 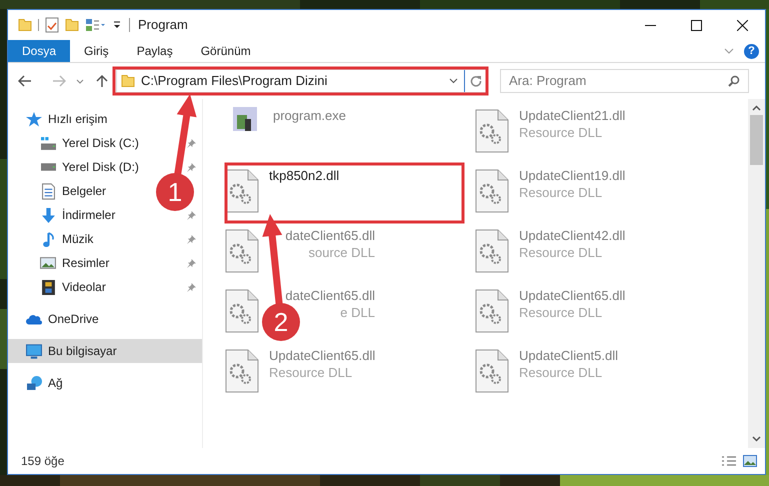 I want to click on step-number-badge: 1, so click(x=175, y=192).